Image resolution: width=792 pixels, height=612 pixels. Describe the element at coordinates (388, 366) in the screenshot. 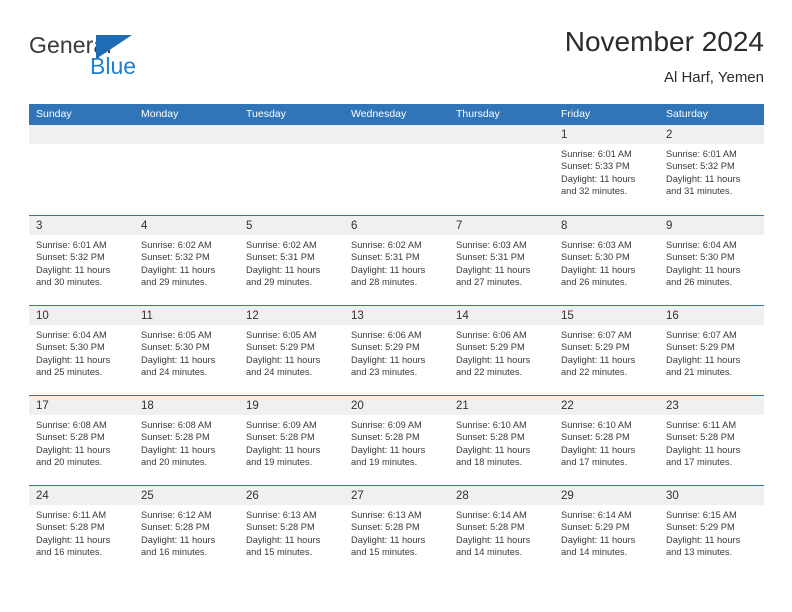

I see `daylight-text: Daylight: 11 hours and 23 minutes.` at that location.